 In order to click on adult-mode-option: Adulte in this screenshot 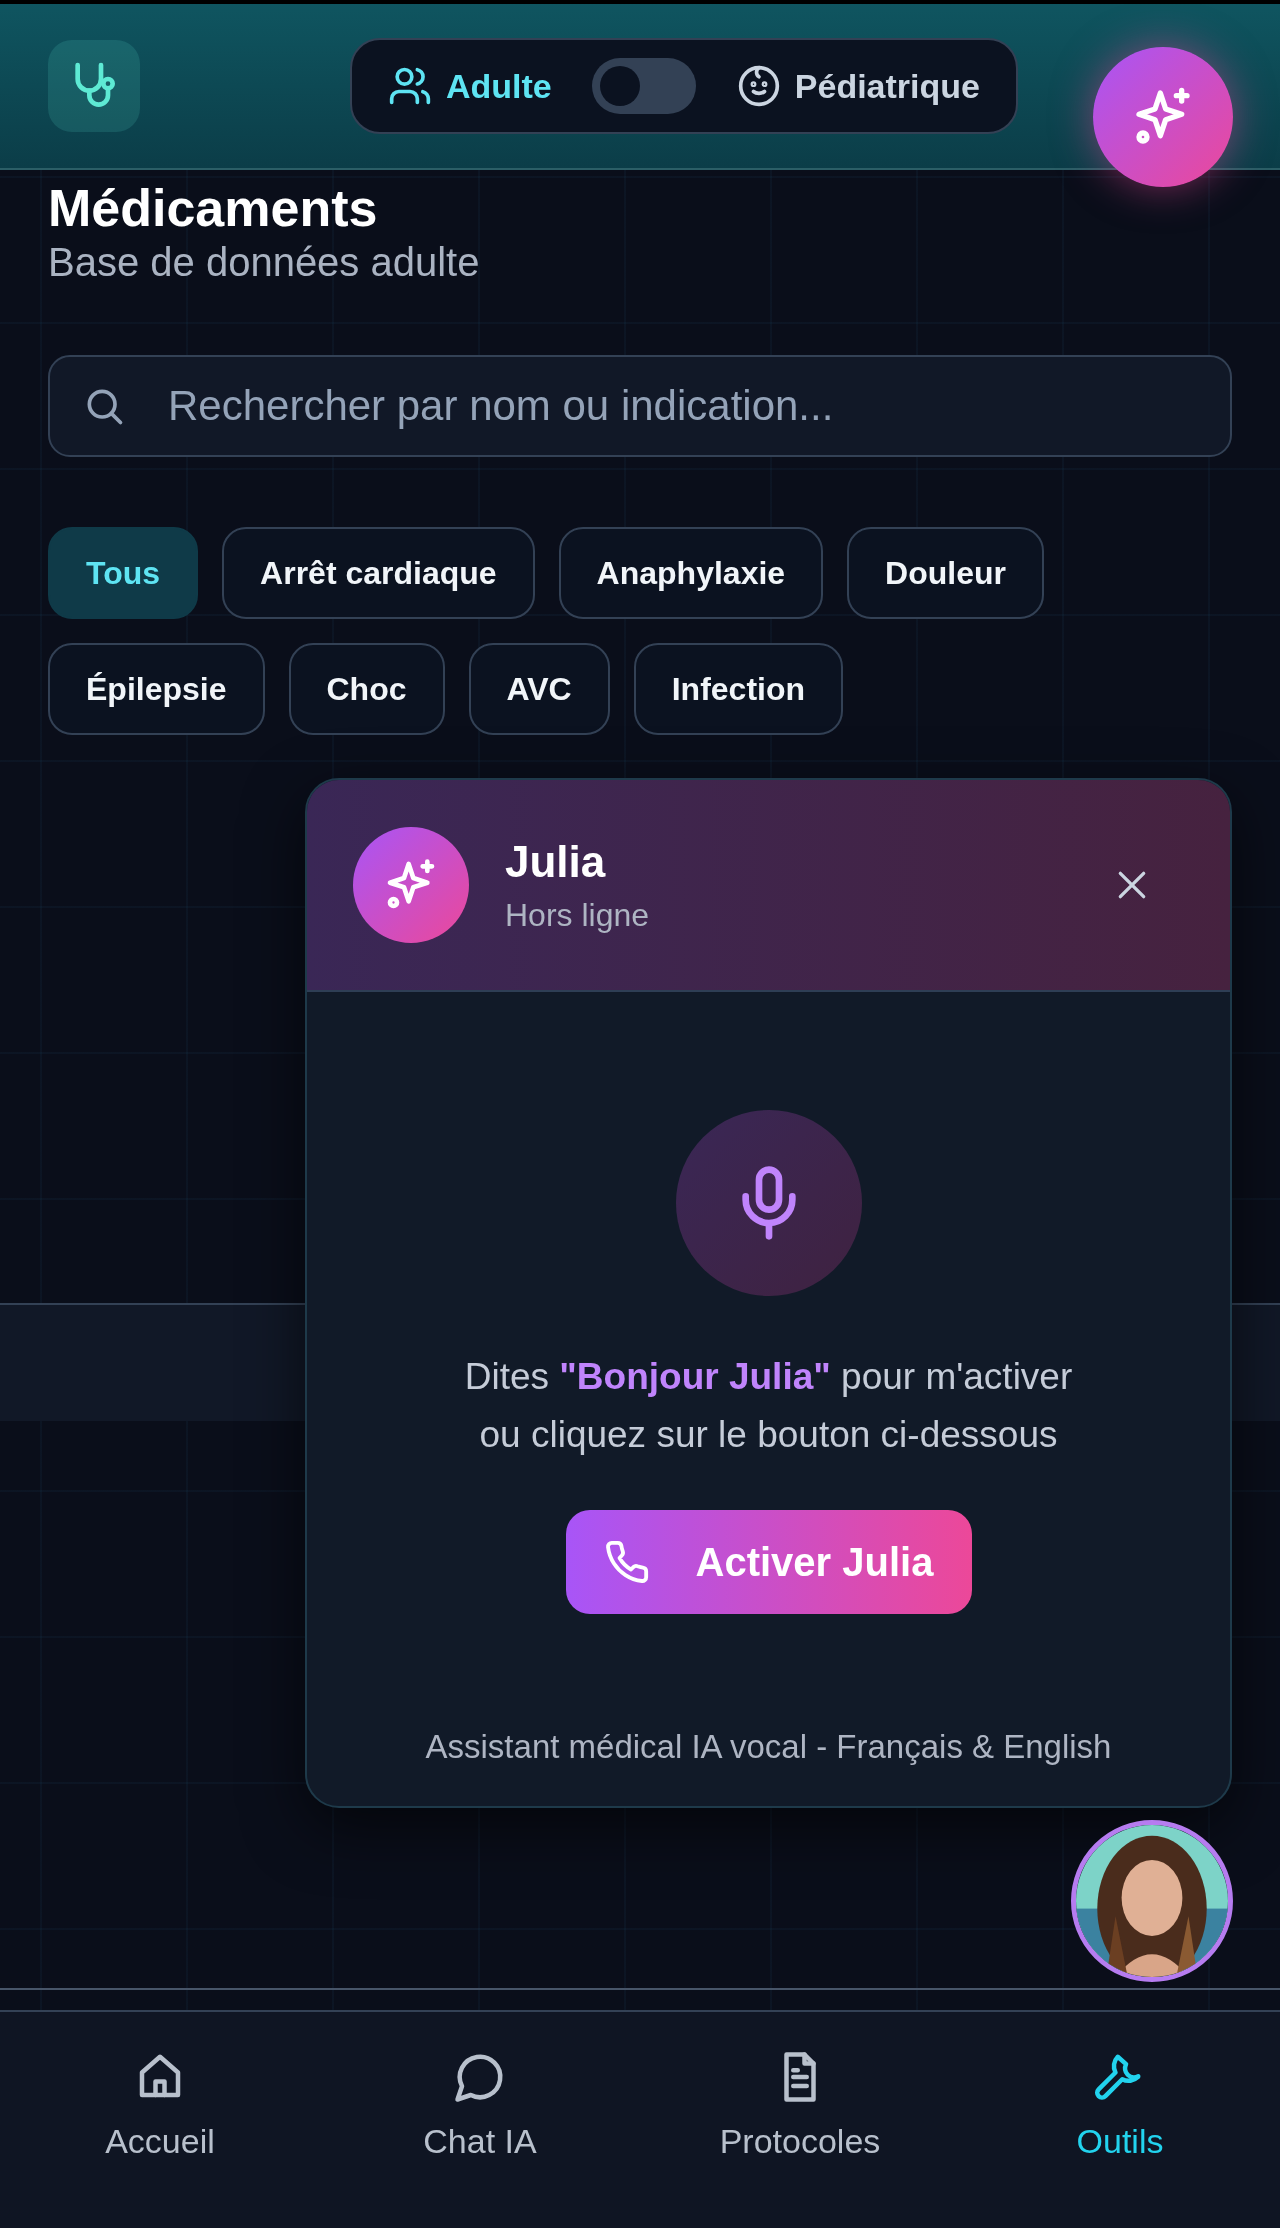, I will do `click(470, 86)`.